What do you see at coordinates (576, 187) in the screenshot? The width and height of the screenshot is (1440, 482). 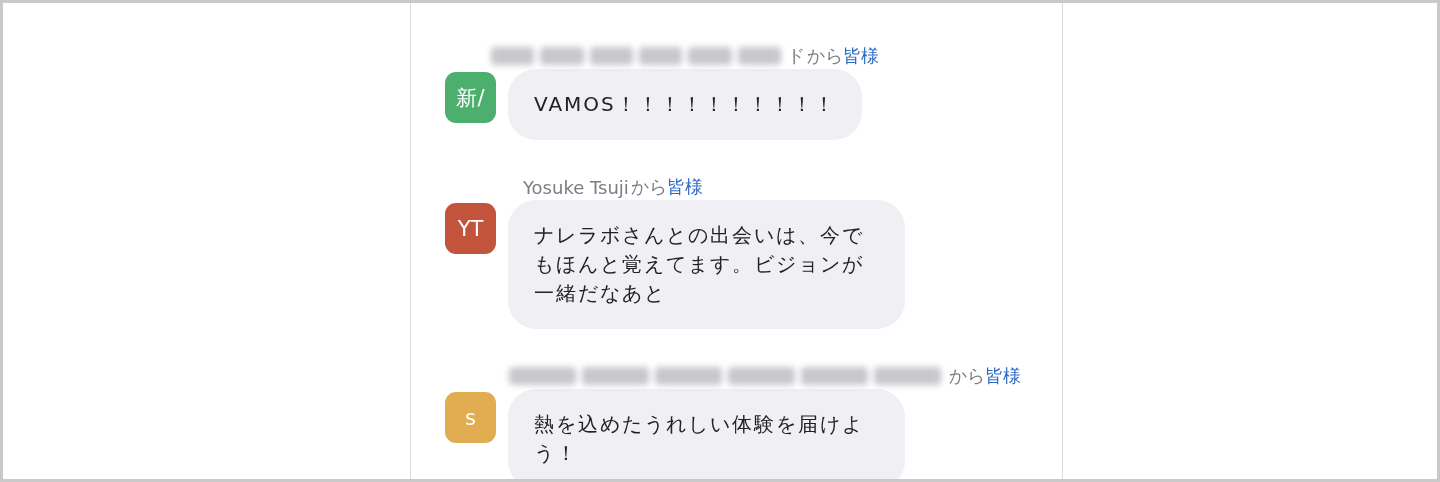 I see `sender-name: Yosuke Tsuji` at bounding box center [576, 187].